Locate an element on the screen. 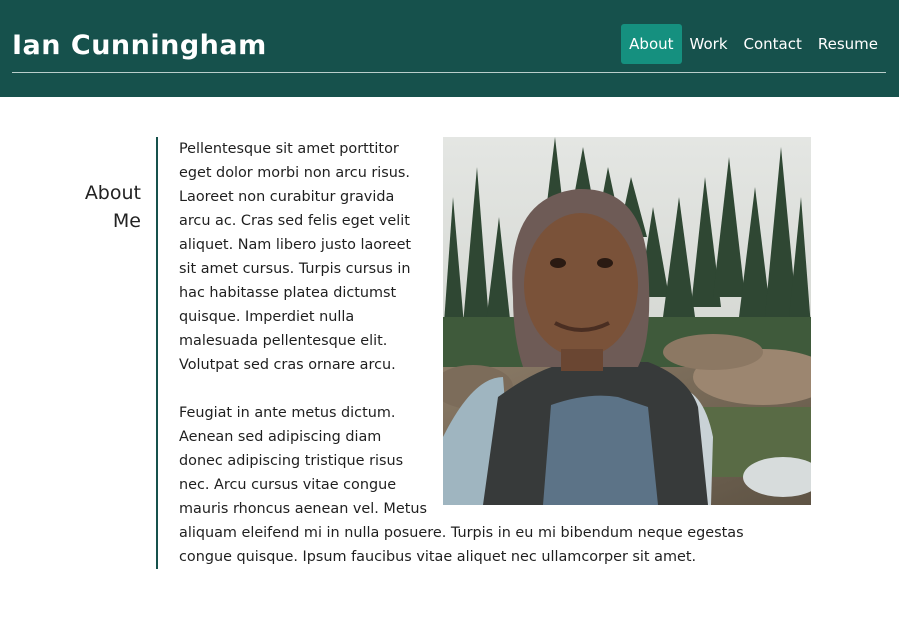 The width and height of the screenshot is (899, 619). nav-contact: Contact is located at coordinates (773, 44).